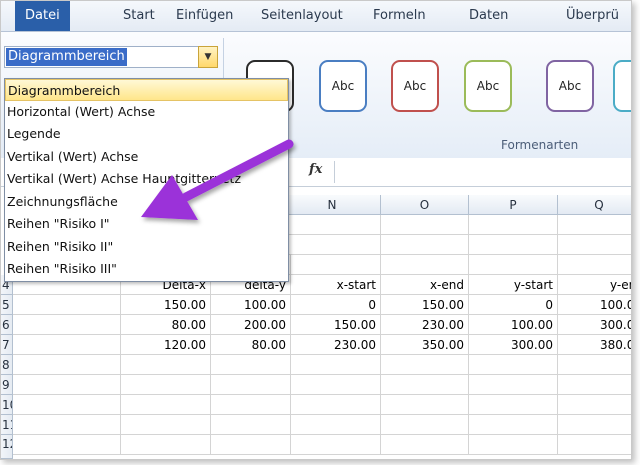 The width and height of the screenshot is (640, 465). What do you see at coordinates (139, 16) in the screenshot?
I see `tab-start: Start` at bounding box center [139, 16].